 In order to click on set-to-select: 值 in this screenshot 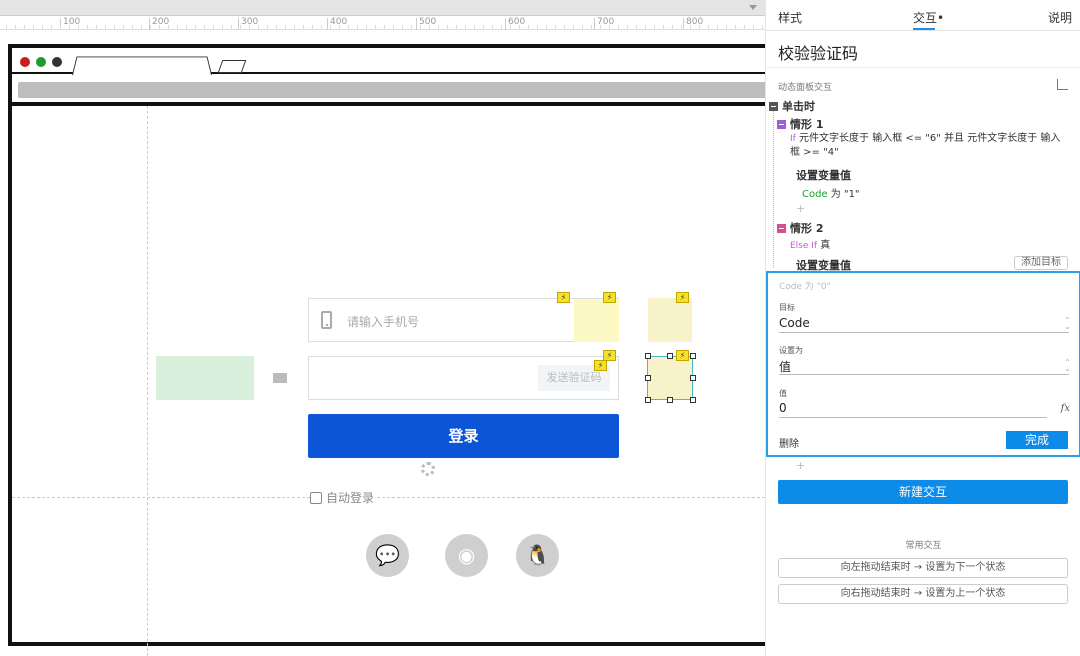, I will do `click(785, 366)`.